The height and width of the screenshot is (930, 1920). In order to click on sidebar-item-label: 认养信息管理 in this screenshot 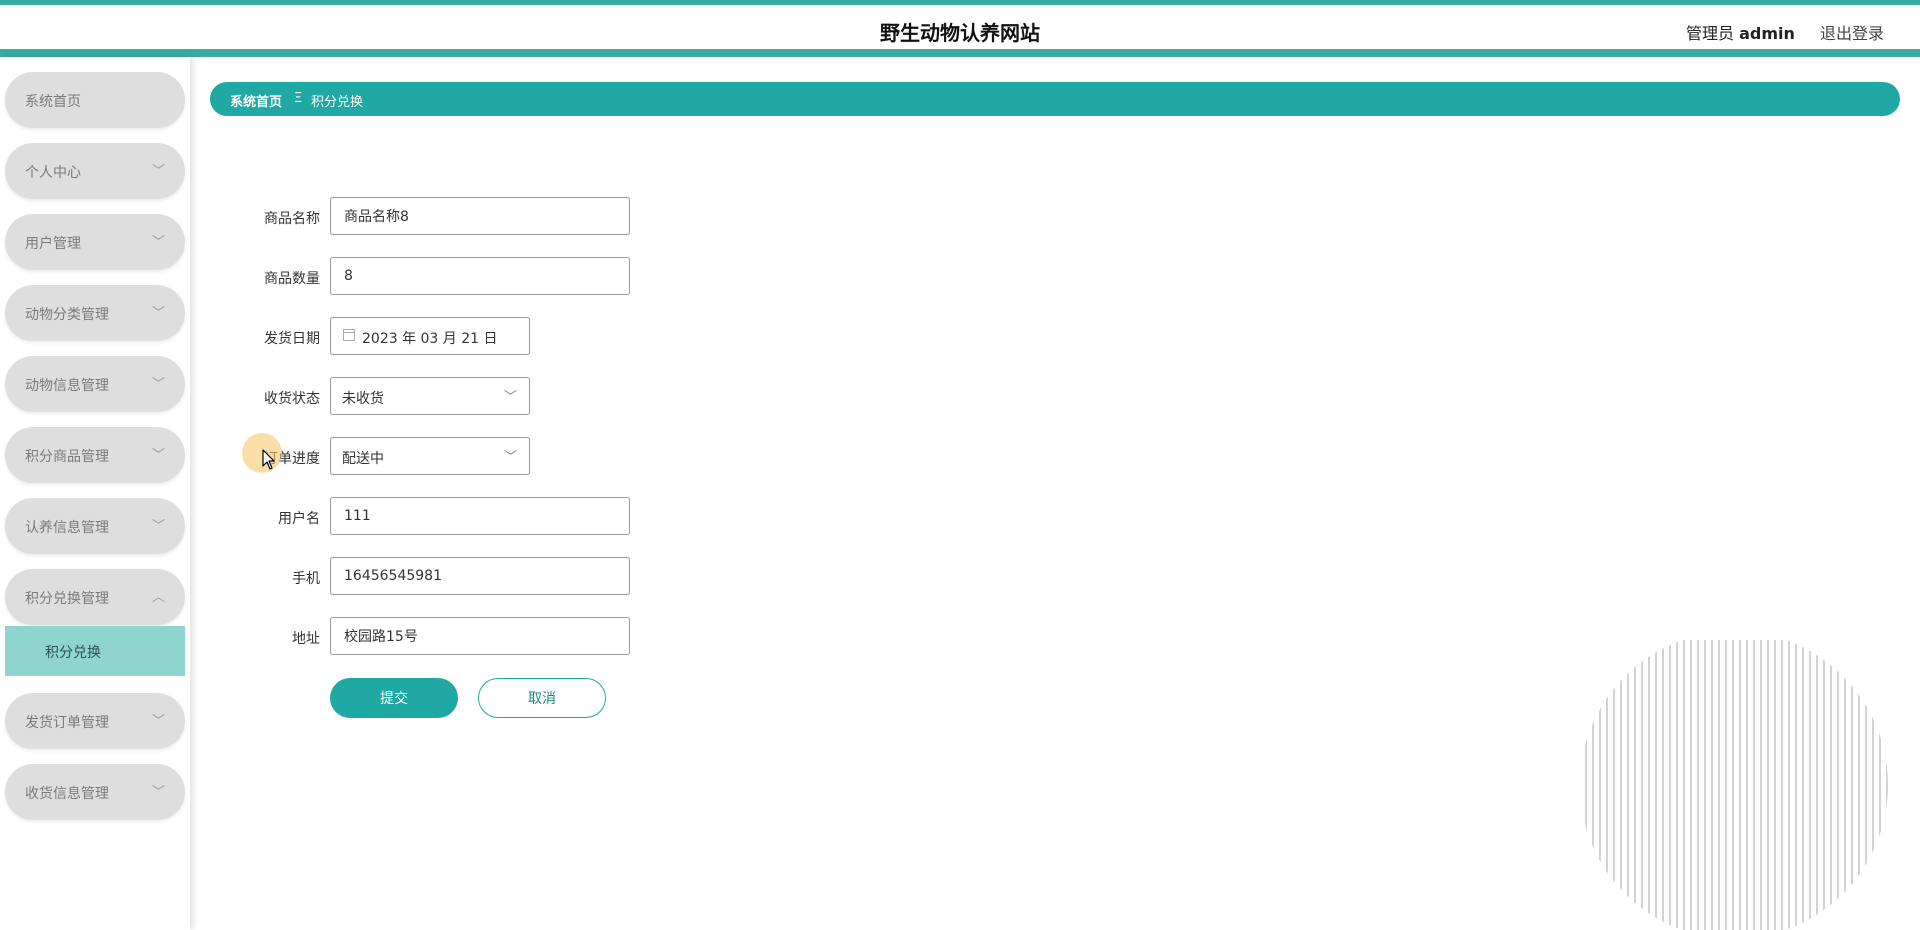, I will do `click(67, 528)`.